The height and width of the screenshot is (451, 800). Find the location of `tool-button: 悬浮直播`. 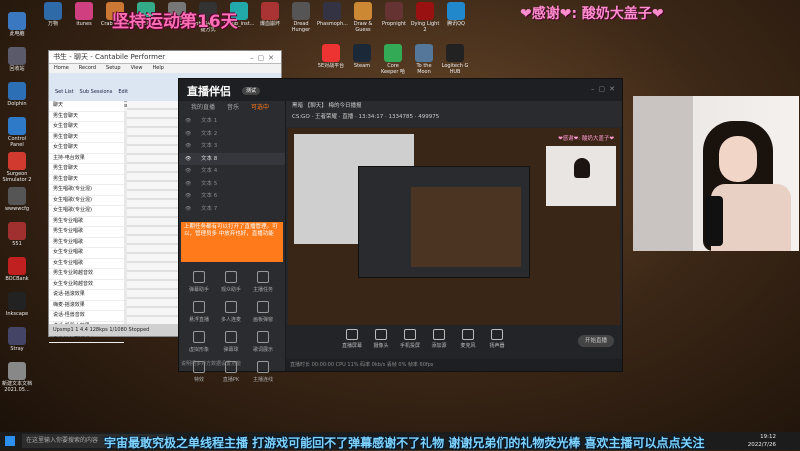

tool-button: 悬浮直播 is located at coordinates (199, 311).